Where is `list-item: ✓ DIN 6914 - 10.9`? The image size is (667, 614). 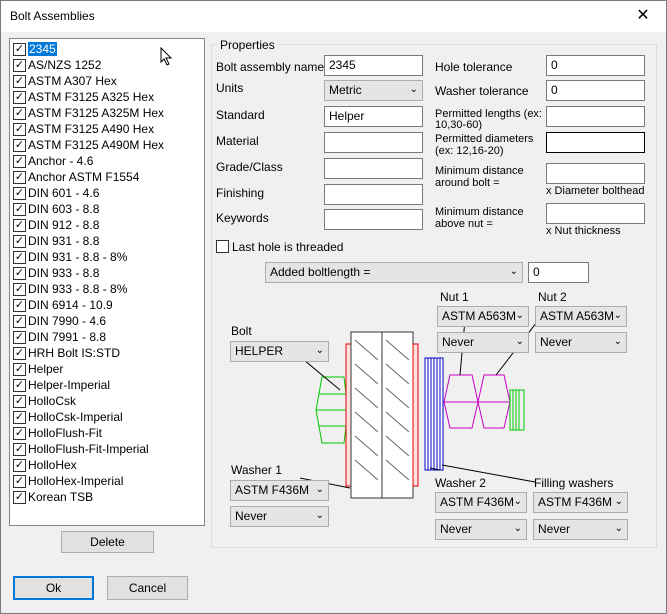 list-item: ✓ DIN 6914 - 10.9 is located at coordinates (107, 305).